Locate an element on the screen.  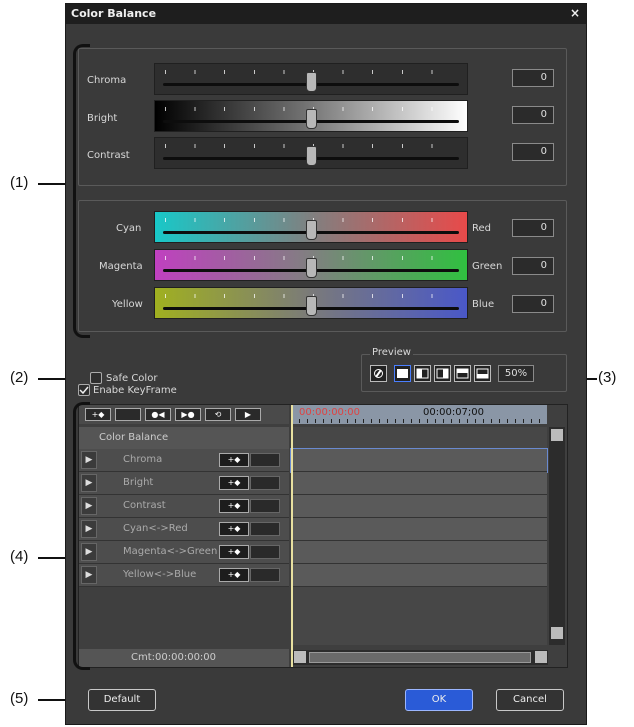
preview-link-button is located at coordinates (378, 373).